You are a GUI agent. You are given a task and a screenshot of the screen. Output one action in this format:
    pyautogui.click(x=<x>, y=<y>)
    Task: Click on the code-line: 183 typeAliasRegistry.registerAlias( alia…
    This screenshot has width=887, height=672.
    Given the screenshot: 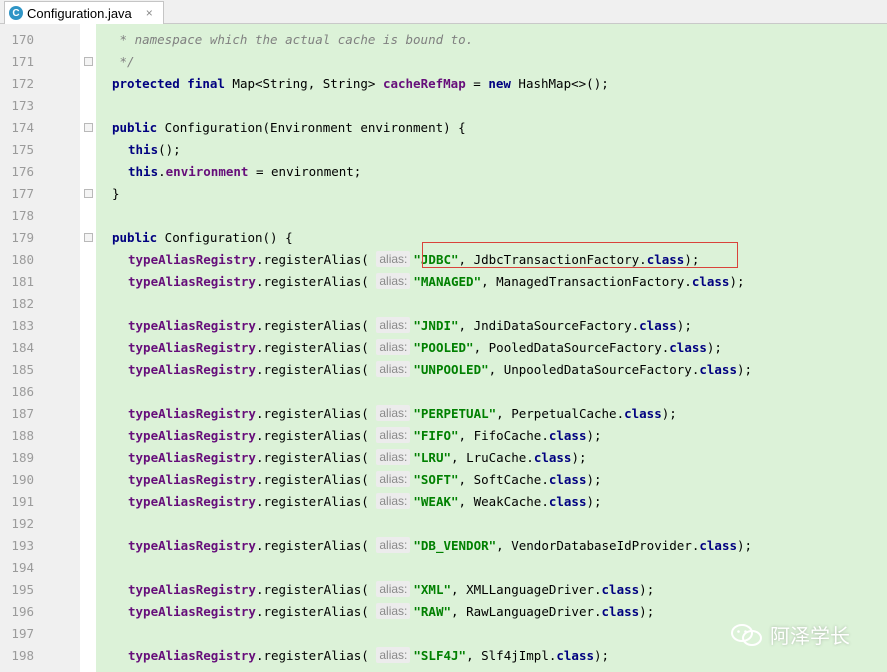 What is the action you would take?
    pyautogui.click(x=443, y=326)
    